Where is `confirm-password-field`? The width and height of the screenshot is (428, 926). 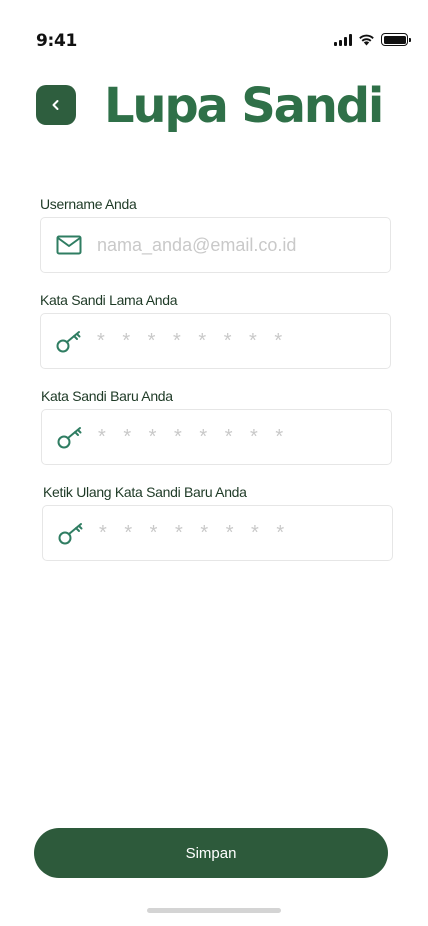 confirm-password-field is located at coordinates (217, 533).